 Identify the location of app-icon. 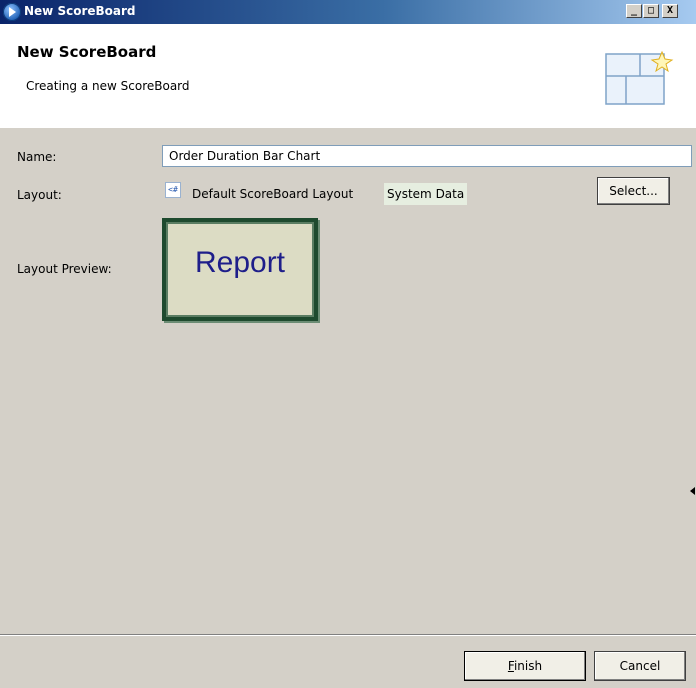
(12, 12).